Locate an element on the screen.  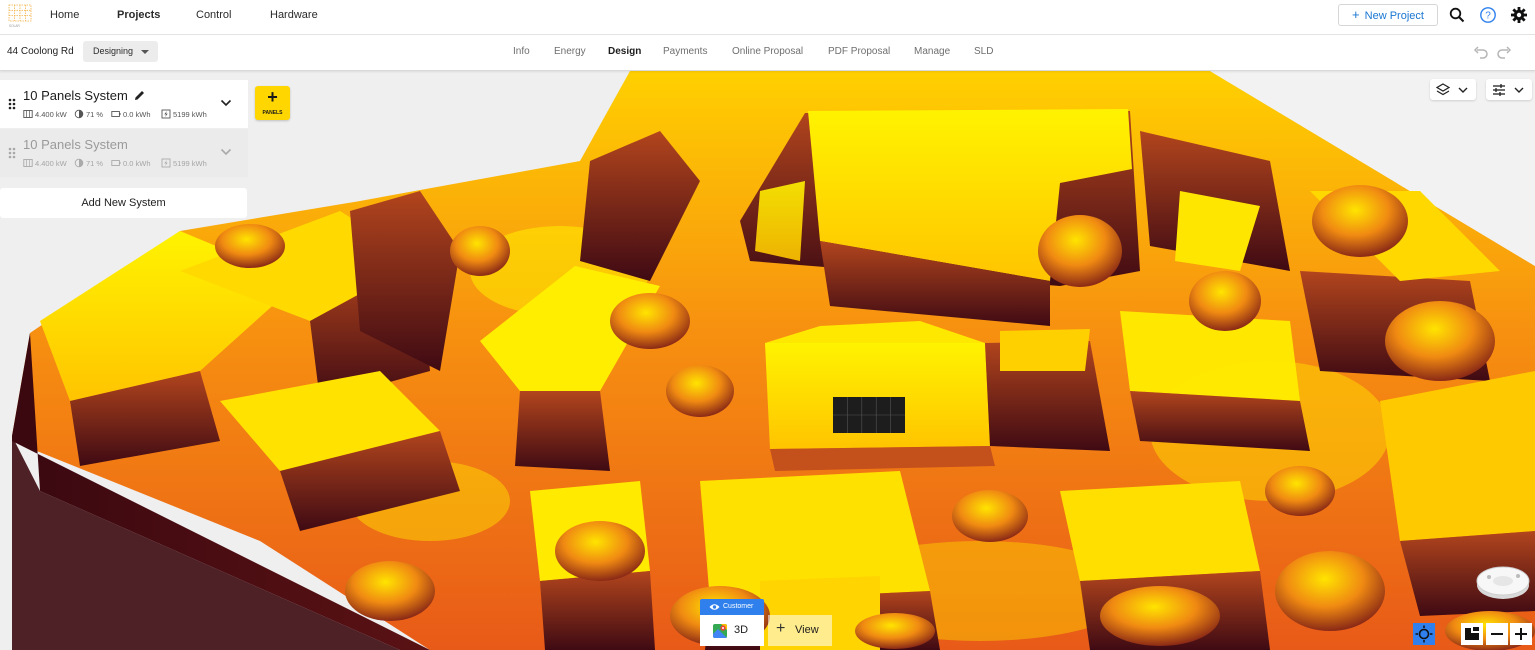
status-dropdown: Designing is located at coordinates (120, 51).